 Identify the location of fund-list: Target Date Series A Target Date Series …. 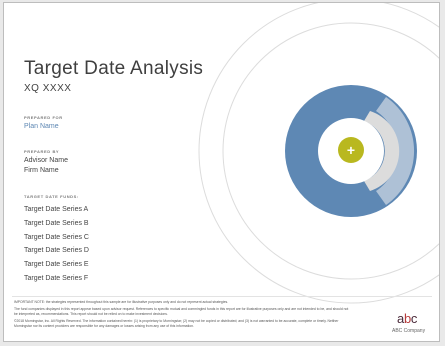
(56, 247).